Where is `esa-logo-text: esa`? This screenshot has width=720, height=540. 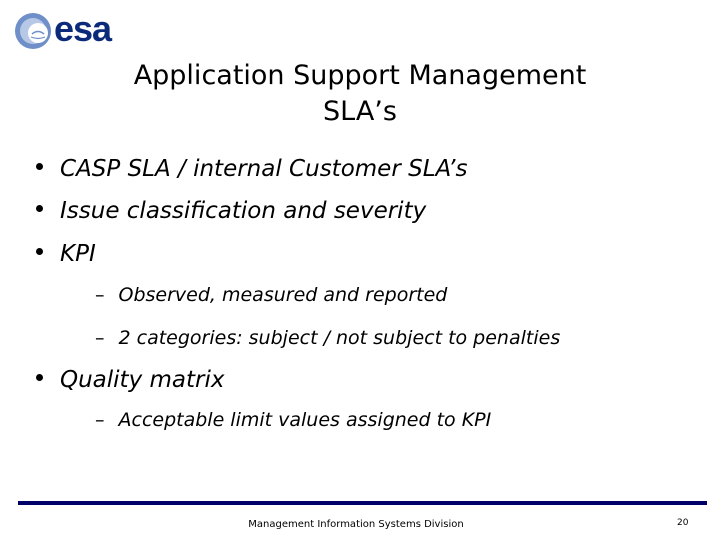
esa-logo-text: esa is located at coordinates (83, 28).